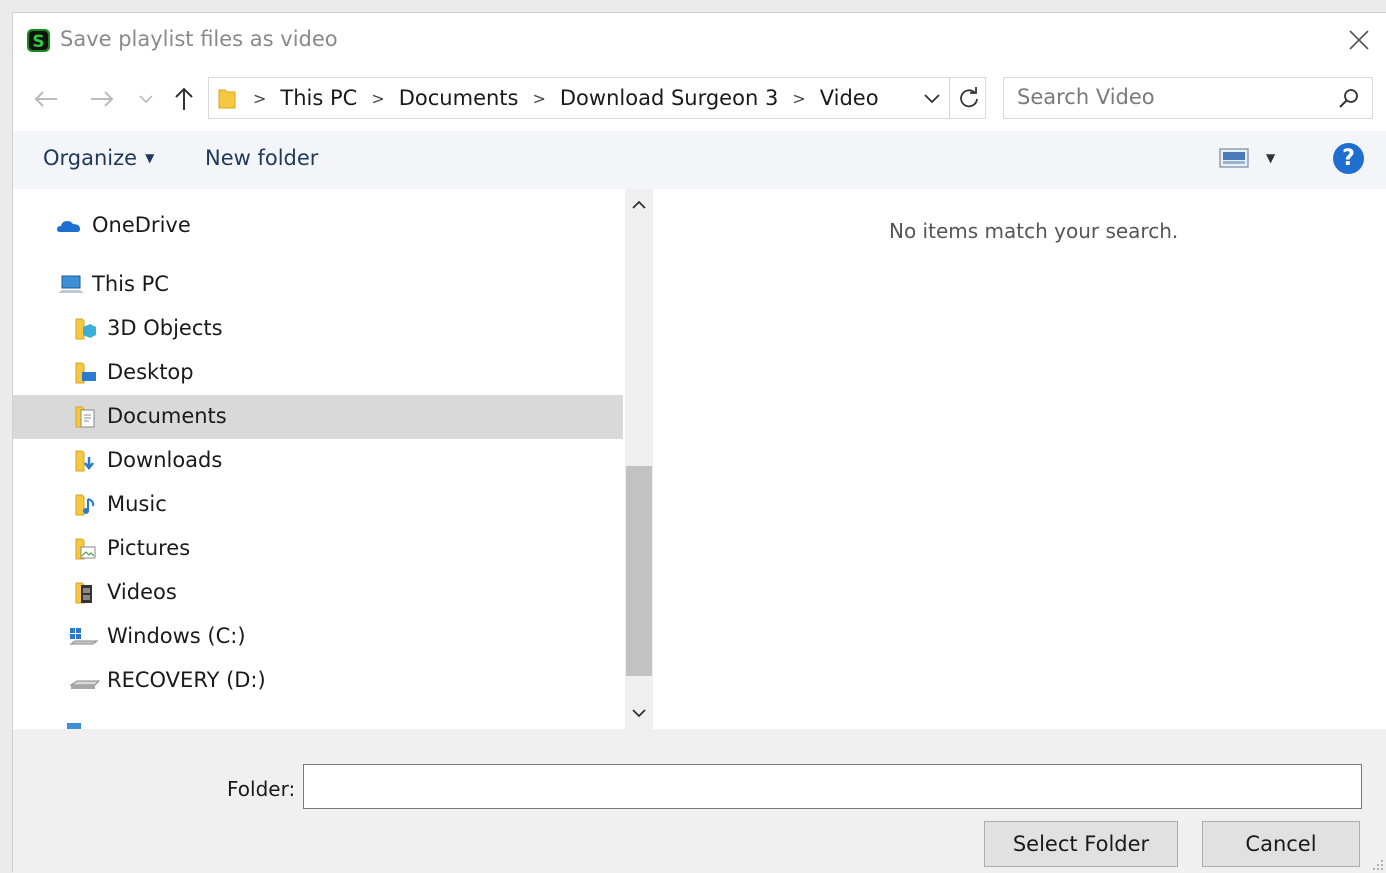  Describe the element at coordinates (699, 40) in the screenshot. I see `title-bar: S Save playlist files as video` at that location.